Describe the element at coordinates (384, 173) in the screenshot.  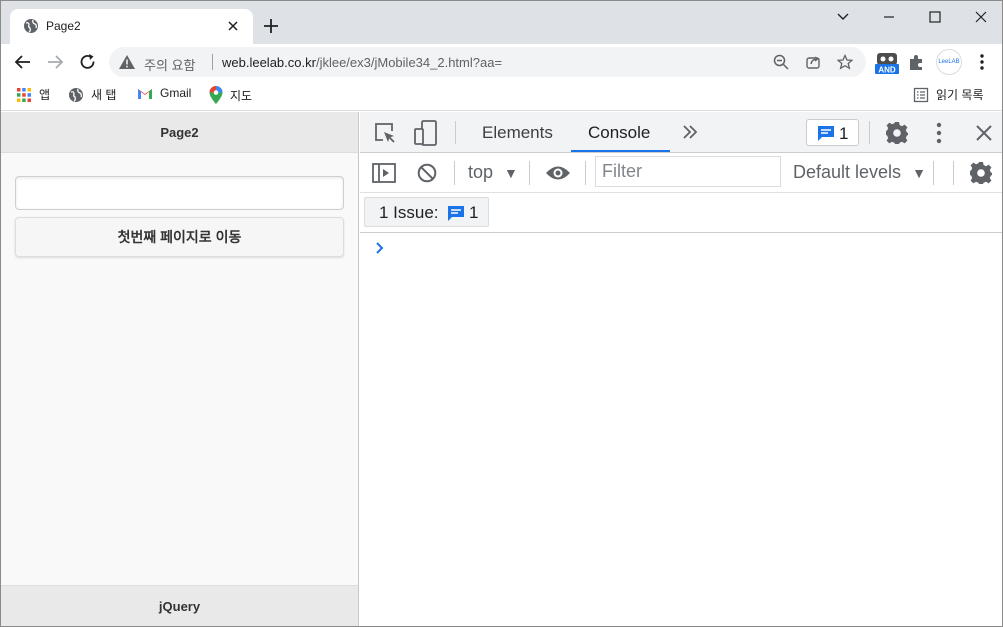
I see `sidebar-toggle-icon` at that location.